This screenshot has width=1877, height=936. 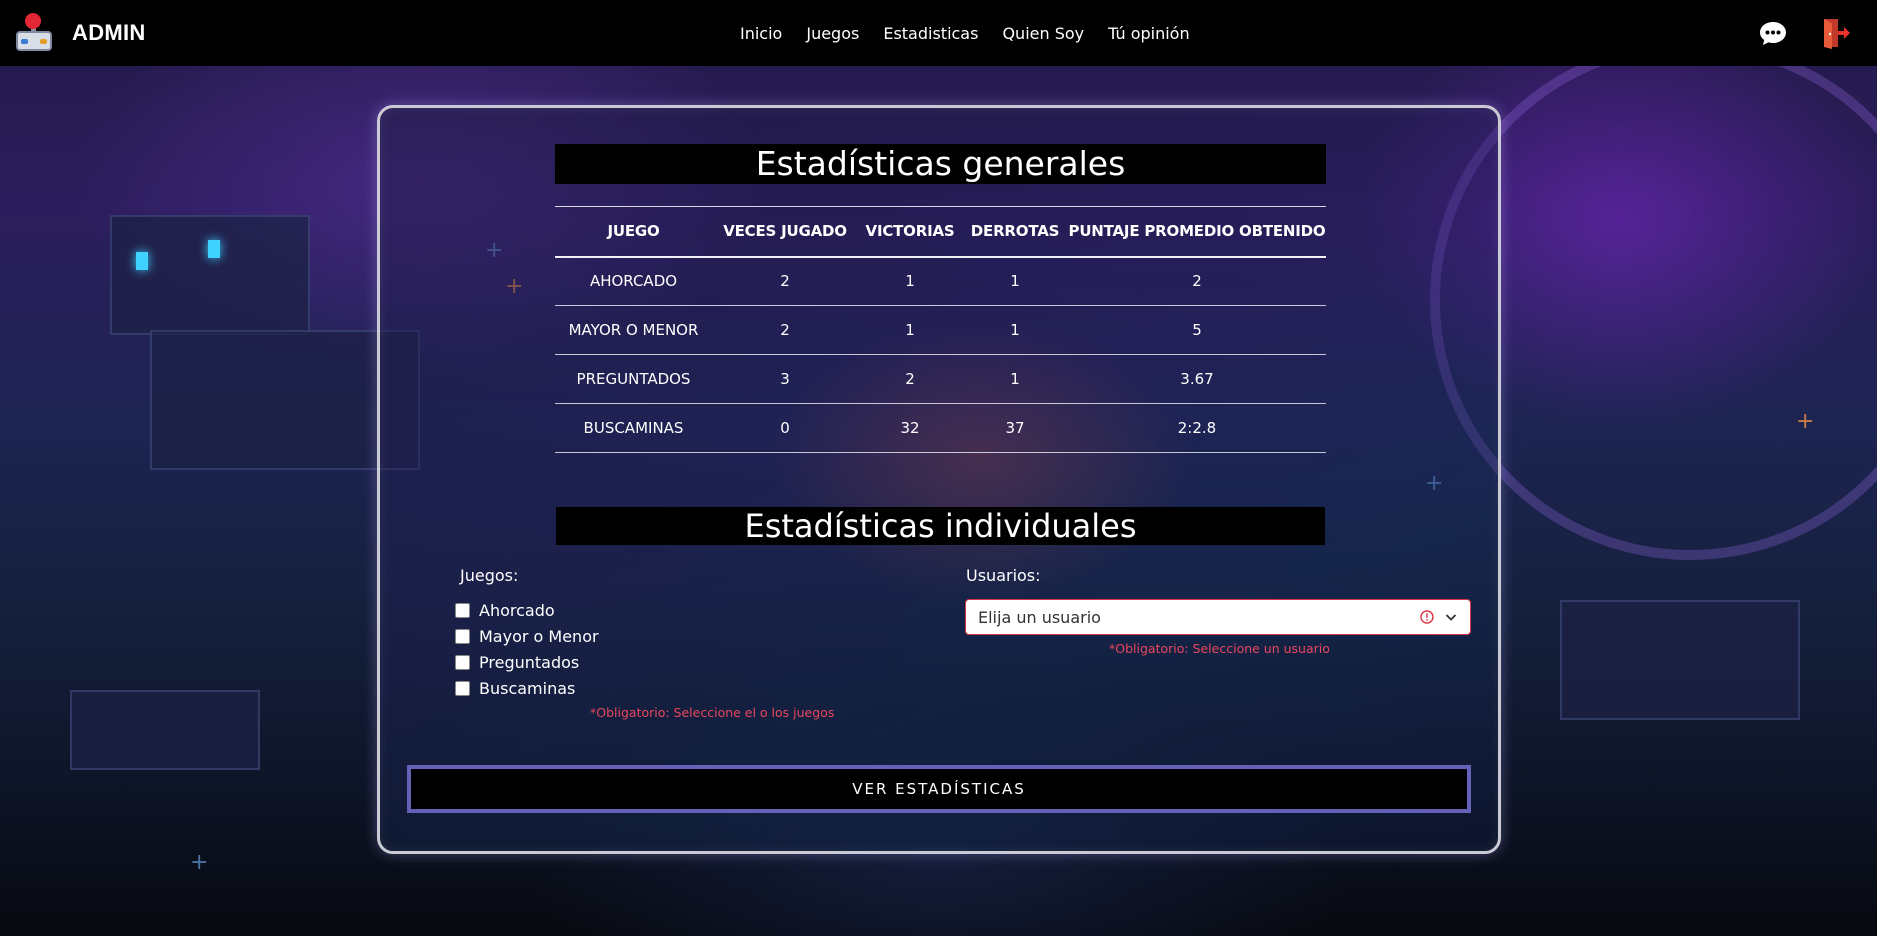 I want to click on table-row: MAYOR O MENOR 2 1 1 5, so click(x=940, y=330).